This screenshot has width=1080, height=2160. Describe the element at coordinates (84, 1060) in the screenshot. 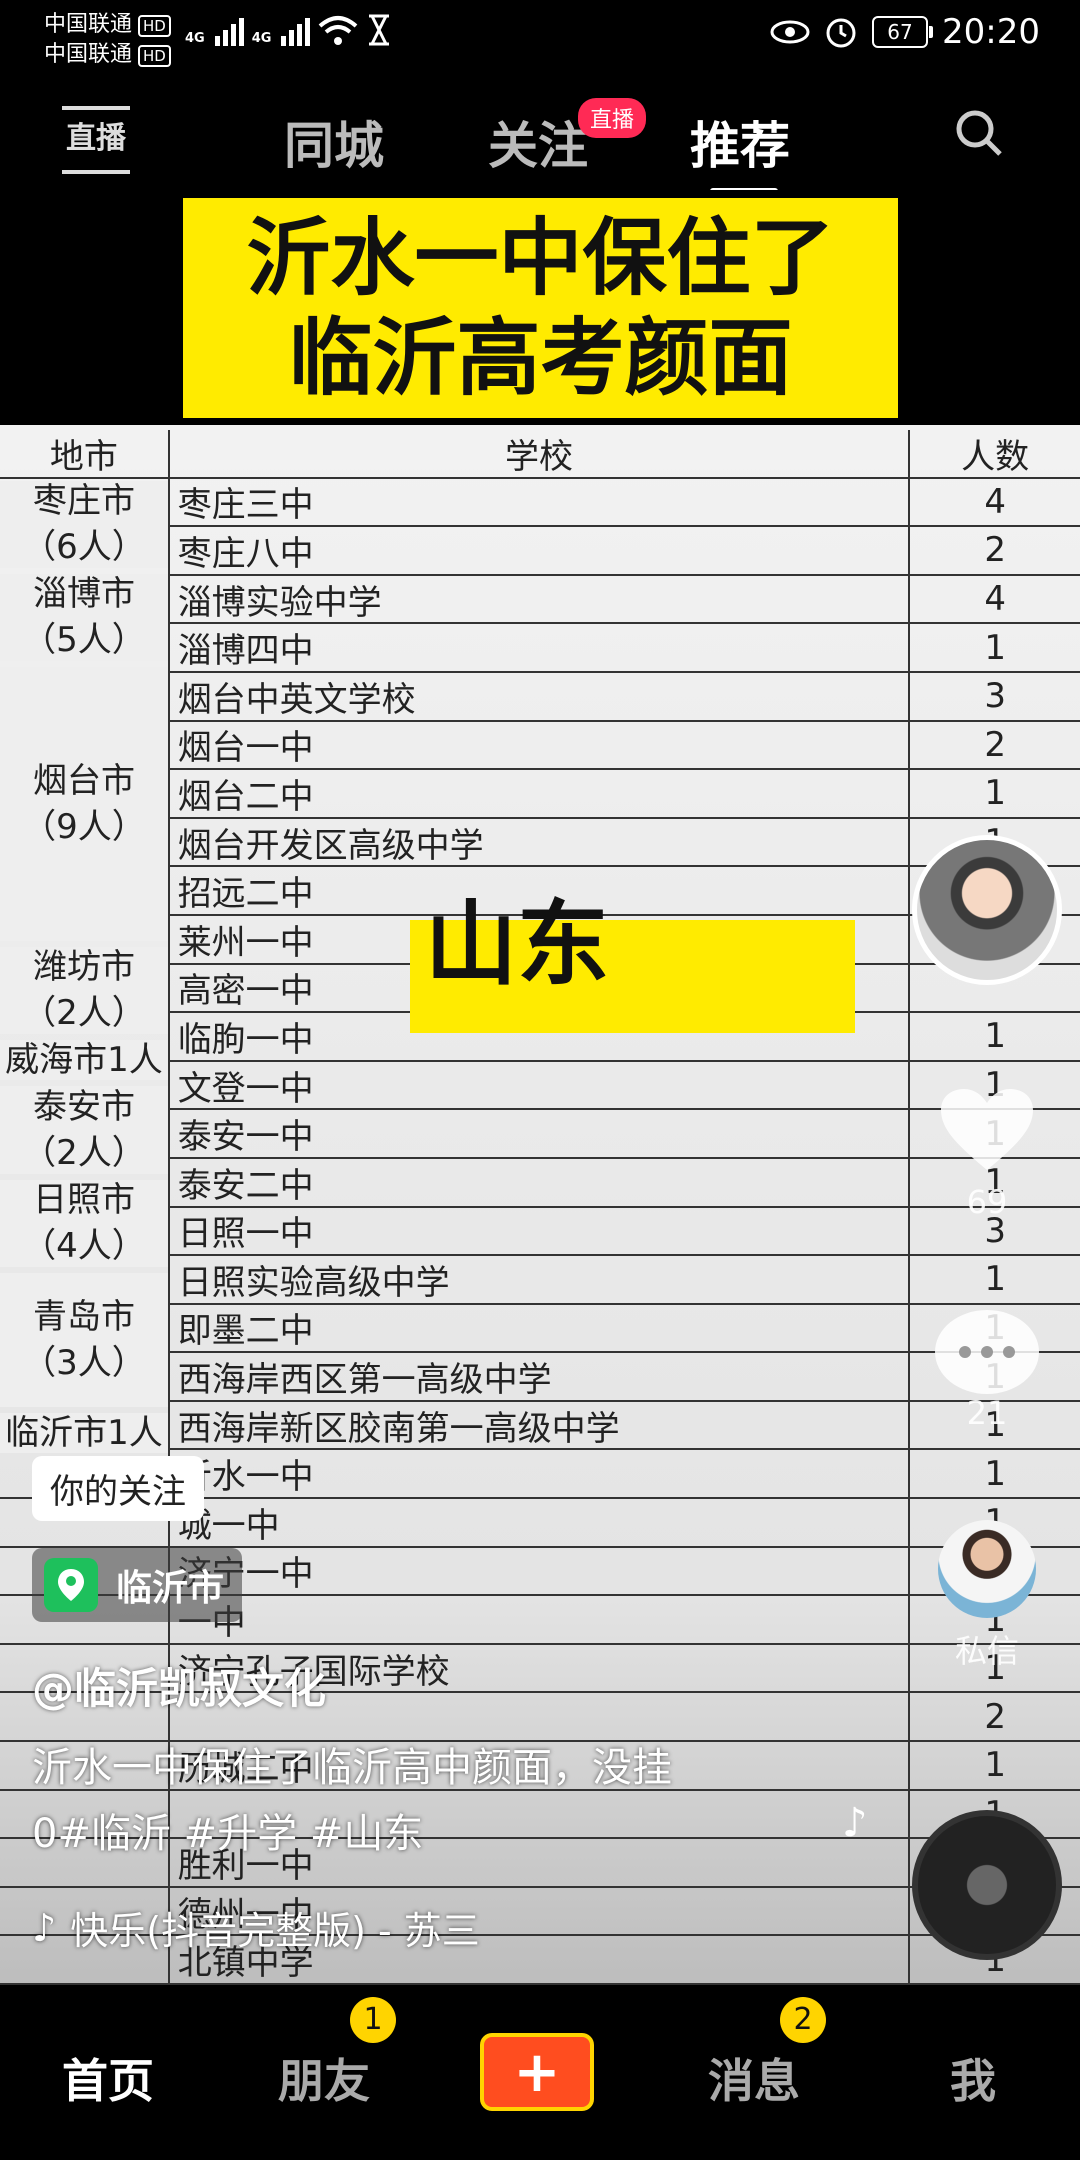

I see `city-cell: 威海市1人` at that location.